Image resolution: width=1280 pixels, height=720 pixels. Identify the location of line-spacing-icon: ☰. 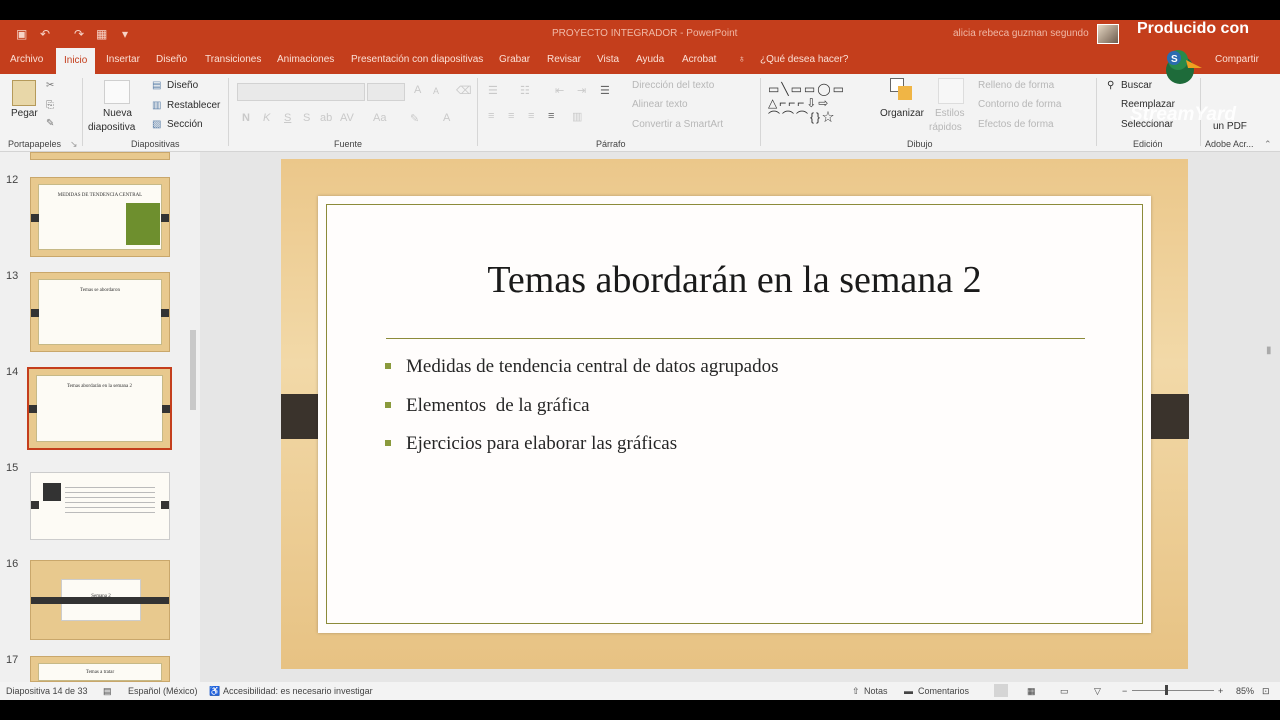
(605, 90).